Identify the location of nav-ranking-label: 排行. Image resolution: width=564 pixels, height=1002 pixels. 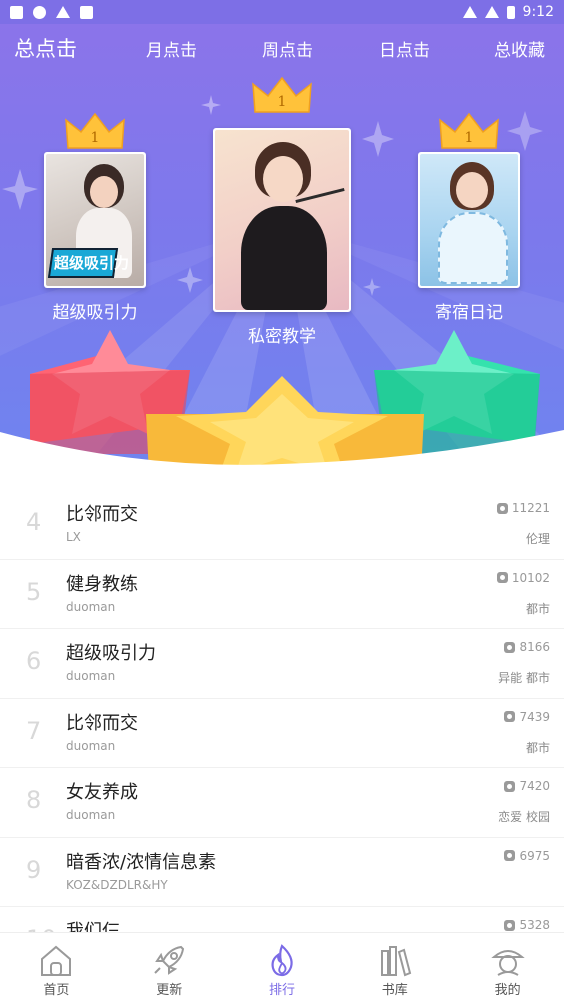
(281, 990).